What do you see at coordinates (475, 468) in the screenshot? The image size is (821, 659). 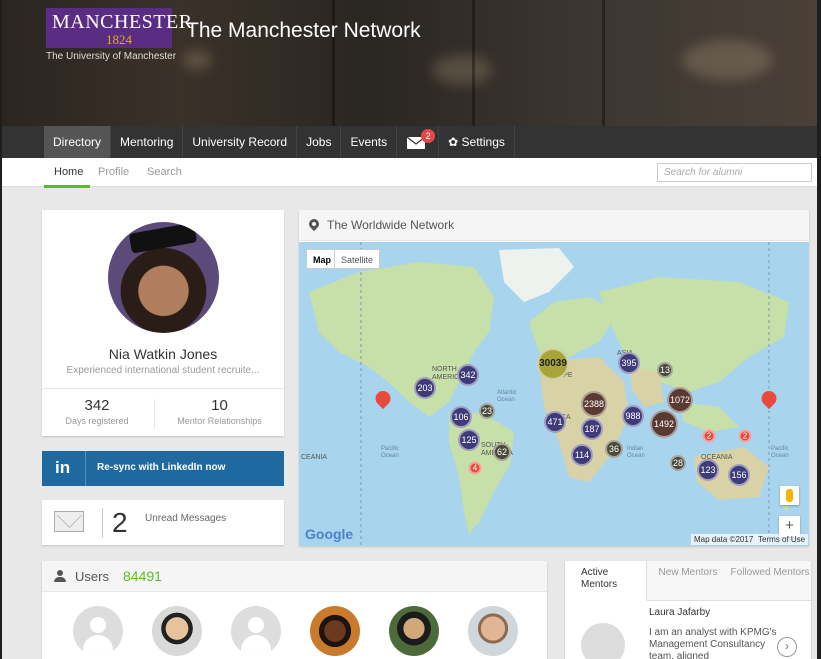 I see `cluster-marker: 4` at bounding box center [475, 468].